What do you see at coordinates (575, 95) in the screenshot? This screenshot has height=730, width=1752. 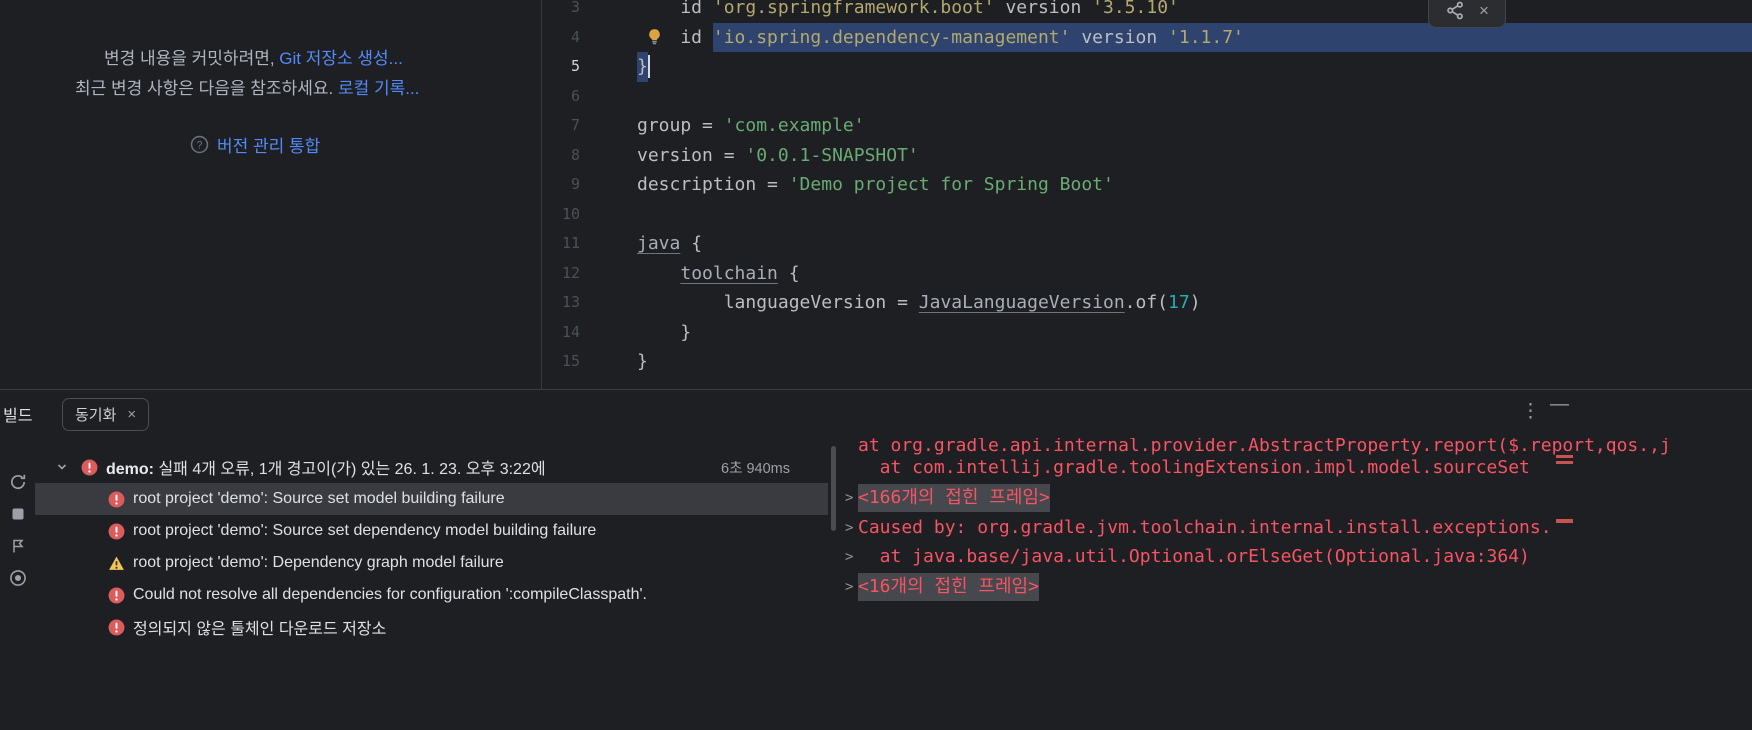 I see `line-number: 6` at bounding box center [575, 95].